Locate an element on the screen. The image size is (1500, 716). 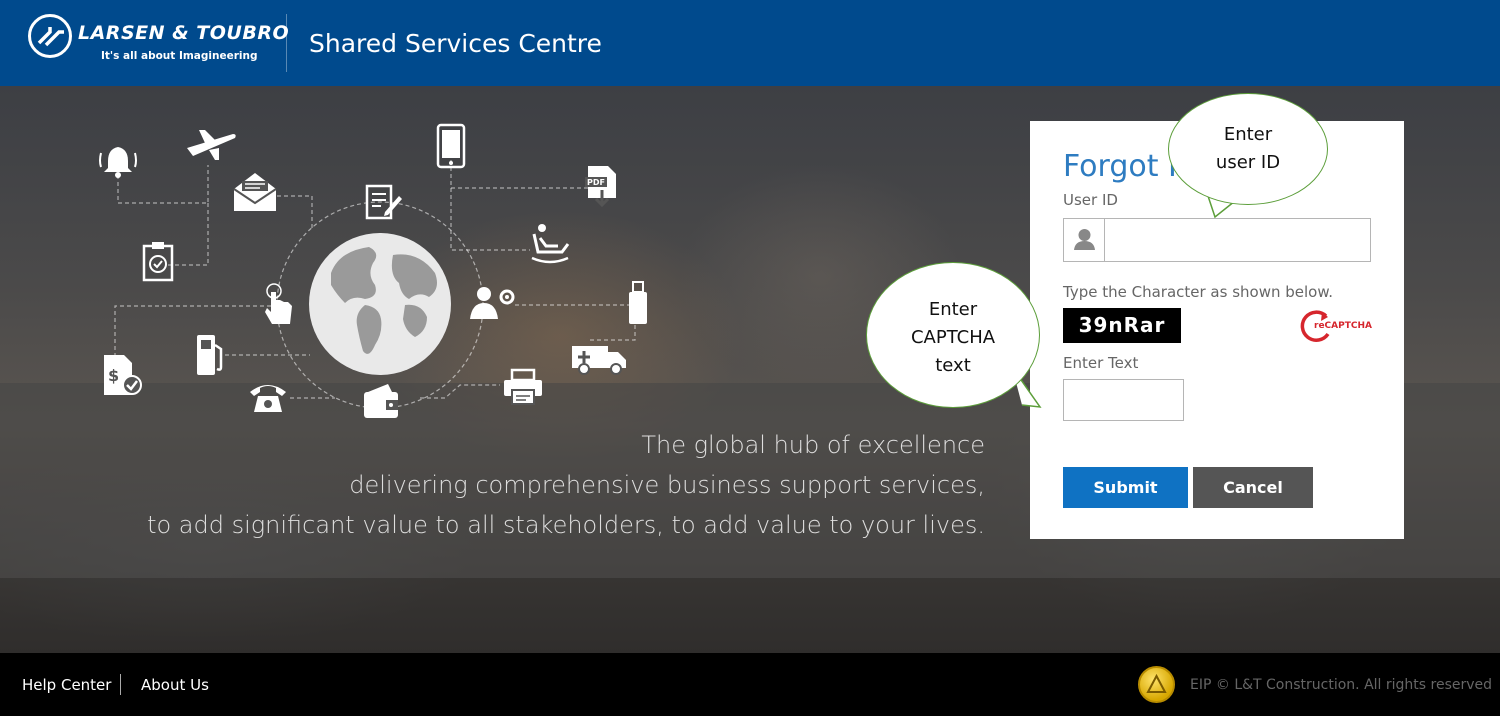
enter-text-label: Enter Text is located at coordinates (1101, 363).